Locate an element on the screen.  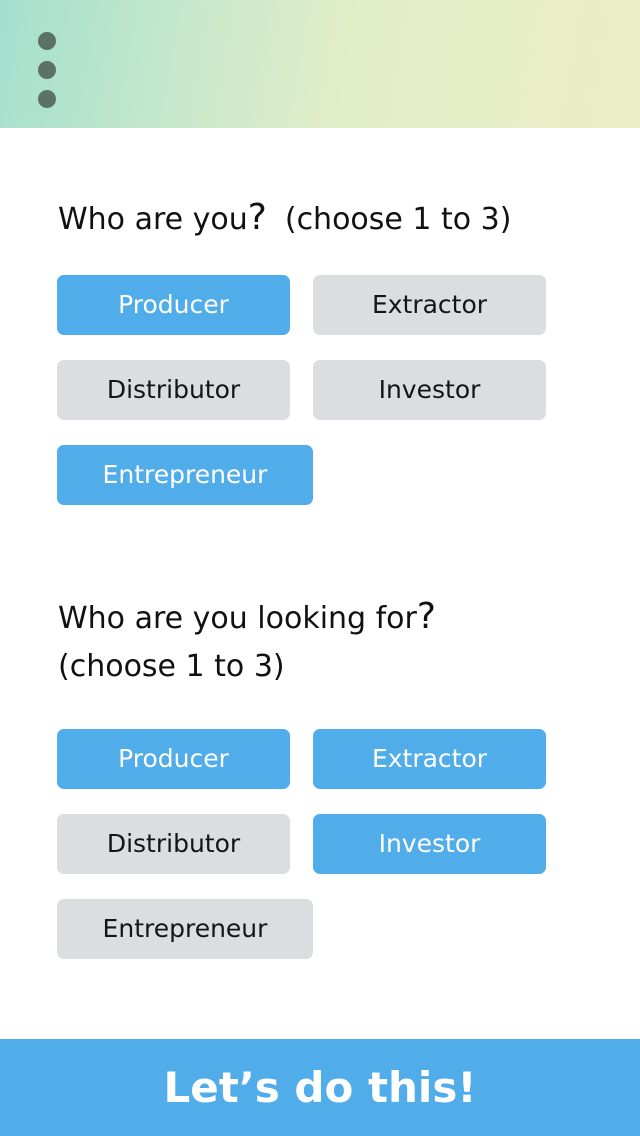
self-option-extractor: Extractor is located at coordinates (429, 305).